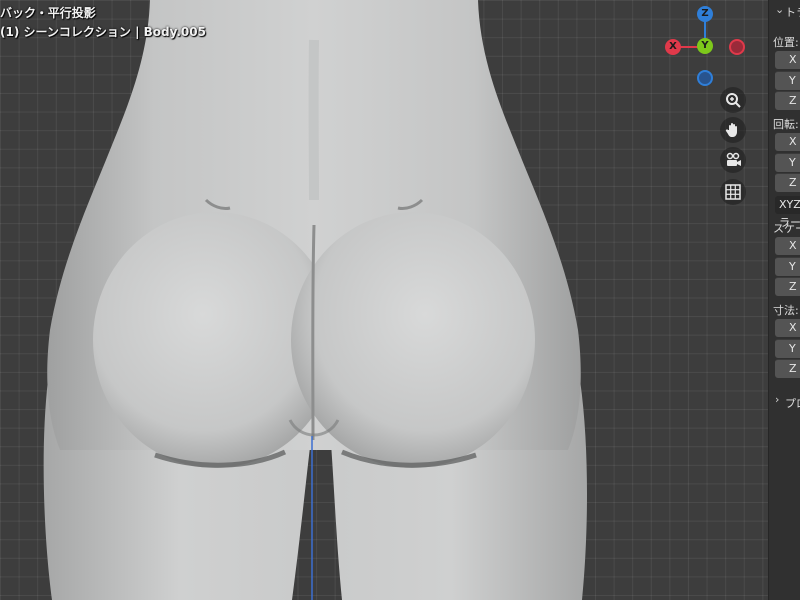  What do you see at coordinates (787, 142) in the screenshot?
I see `rotation-x-field: X` at bounding box center [787, 142].